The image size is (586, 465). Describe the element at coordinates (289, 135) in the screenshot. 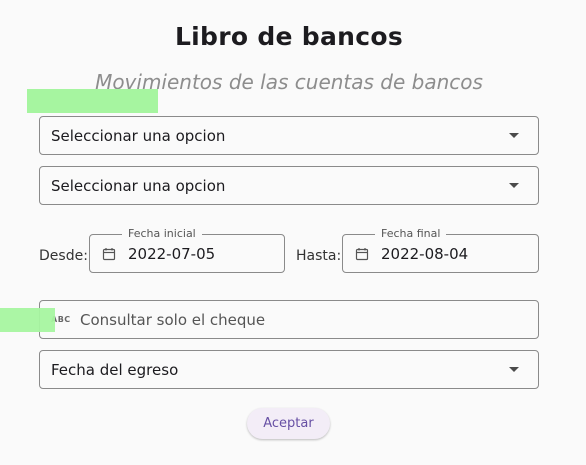

I see `account-select-1: Seleccionar una opcion` at that location.